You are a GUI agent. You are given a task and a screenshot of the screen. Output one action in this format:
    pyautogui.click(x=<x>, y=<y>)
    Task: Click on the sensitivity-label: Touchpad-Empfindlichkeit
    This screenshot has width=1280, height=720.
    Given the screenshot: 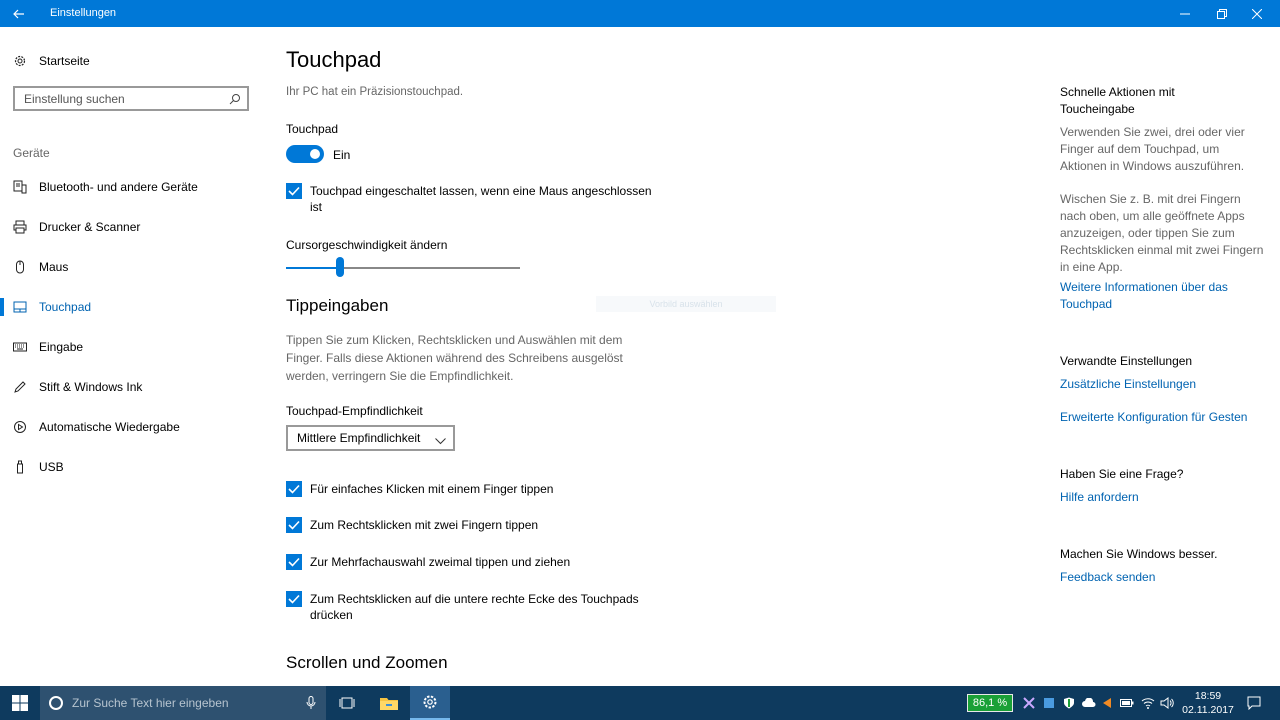 What is the action you would take?
    pyautogui.click(x=354, y=411)
    